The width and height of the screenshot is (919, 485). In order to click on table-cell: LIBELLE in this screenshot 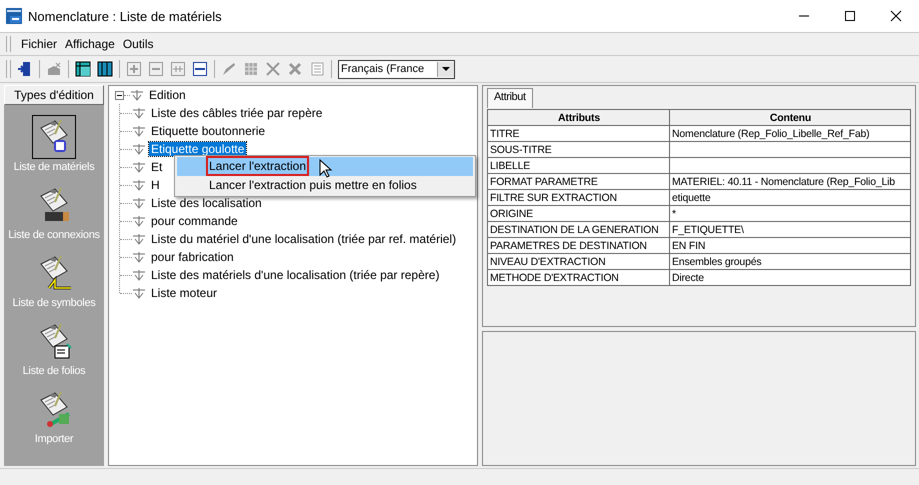, I will do `click(579, 166)`.